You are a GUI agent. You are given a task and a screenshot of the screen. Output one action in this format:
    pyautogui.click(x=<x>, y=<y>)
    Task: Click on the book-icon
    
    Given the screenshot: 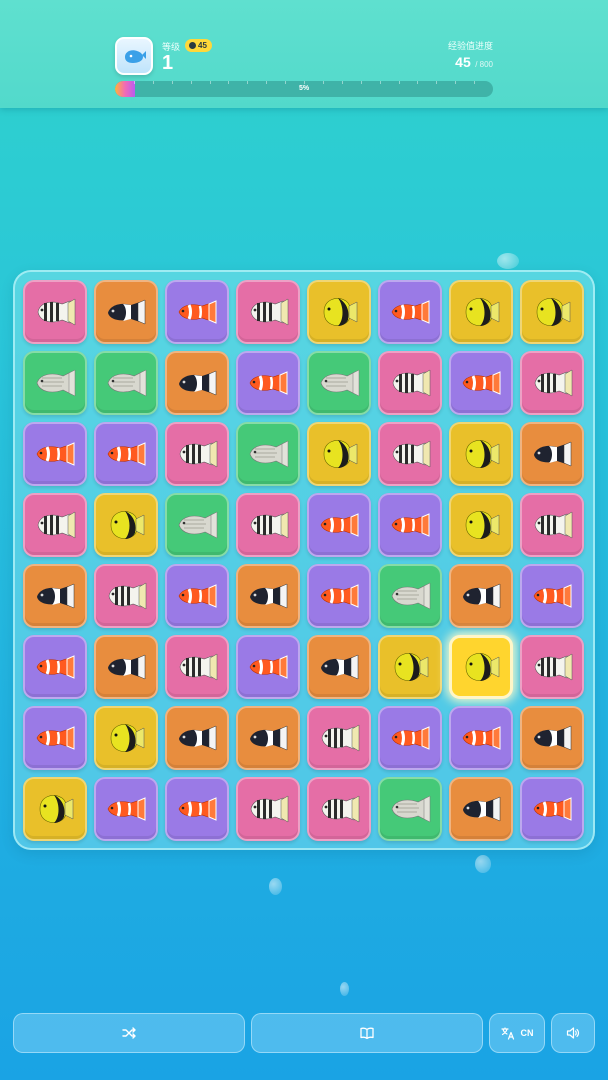 What is the action you would take?
    pyautogui.click(x=367, y=1033)
    